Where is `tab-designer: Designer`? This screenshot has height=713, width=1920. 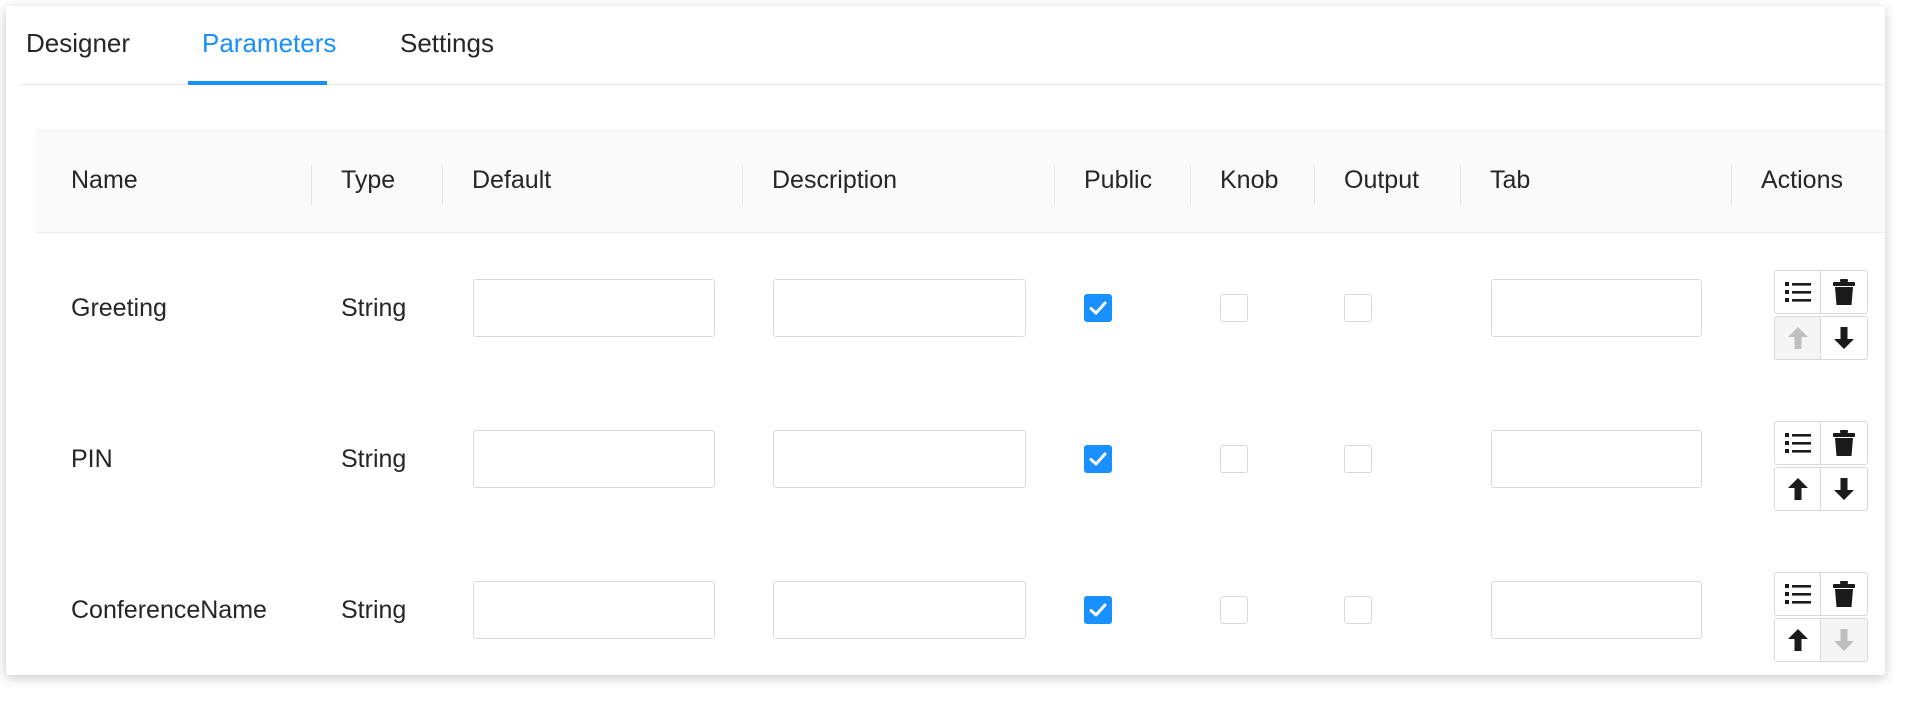
tab-designer: Designer is located at coordinates (78, 43).